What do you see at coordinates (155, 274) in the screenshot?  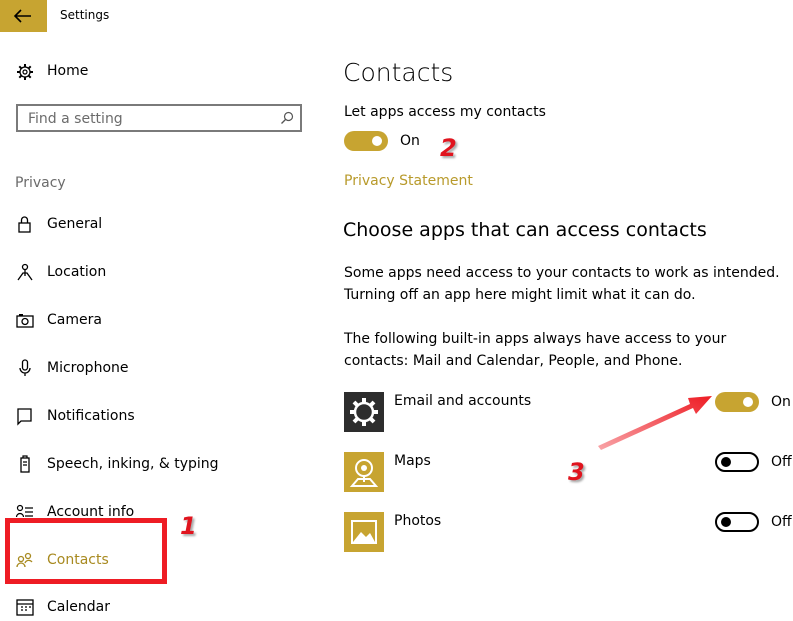 I see `sidebar-item-location: Location` at bounding box center [155, 274].